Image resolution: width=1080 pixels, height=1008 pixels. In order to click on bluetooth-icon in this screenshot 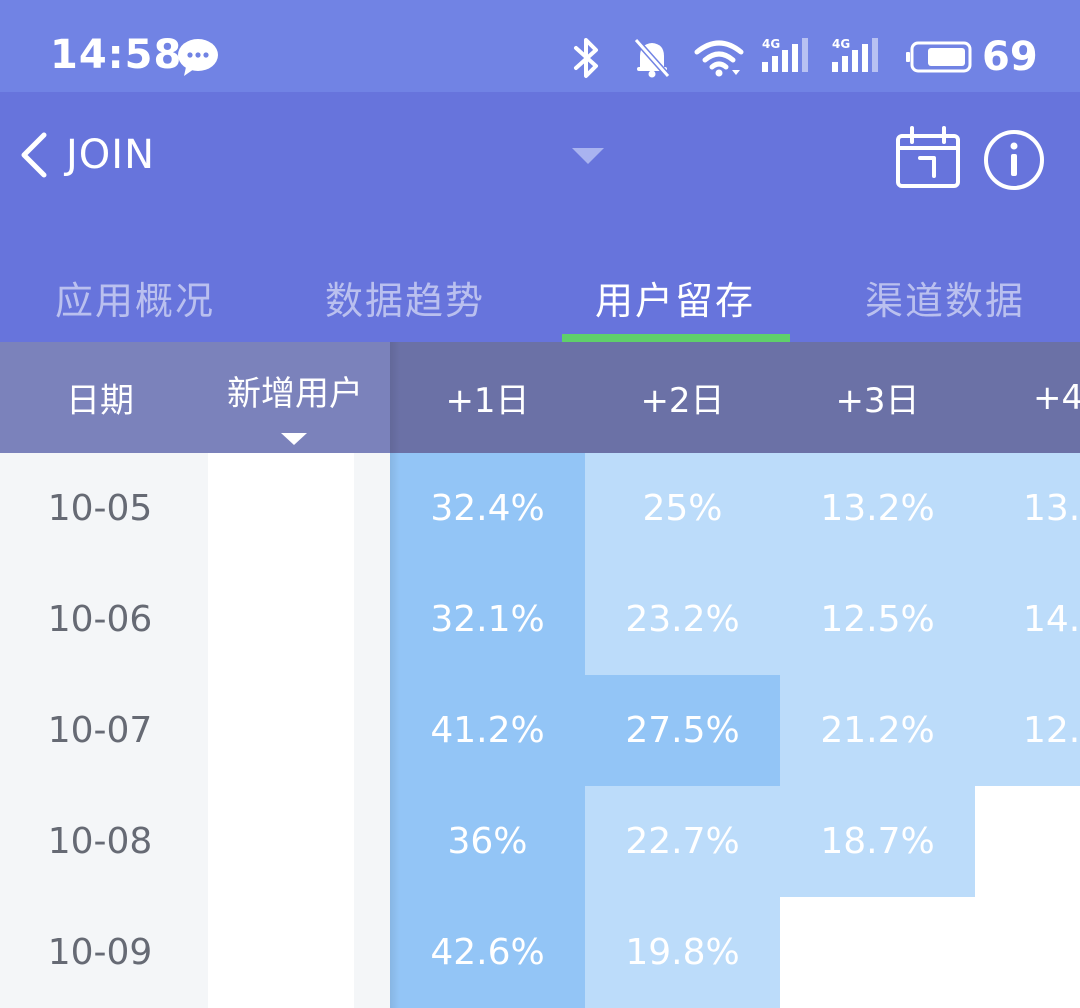, I will do `click(586, 58)`.